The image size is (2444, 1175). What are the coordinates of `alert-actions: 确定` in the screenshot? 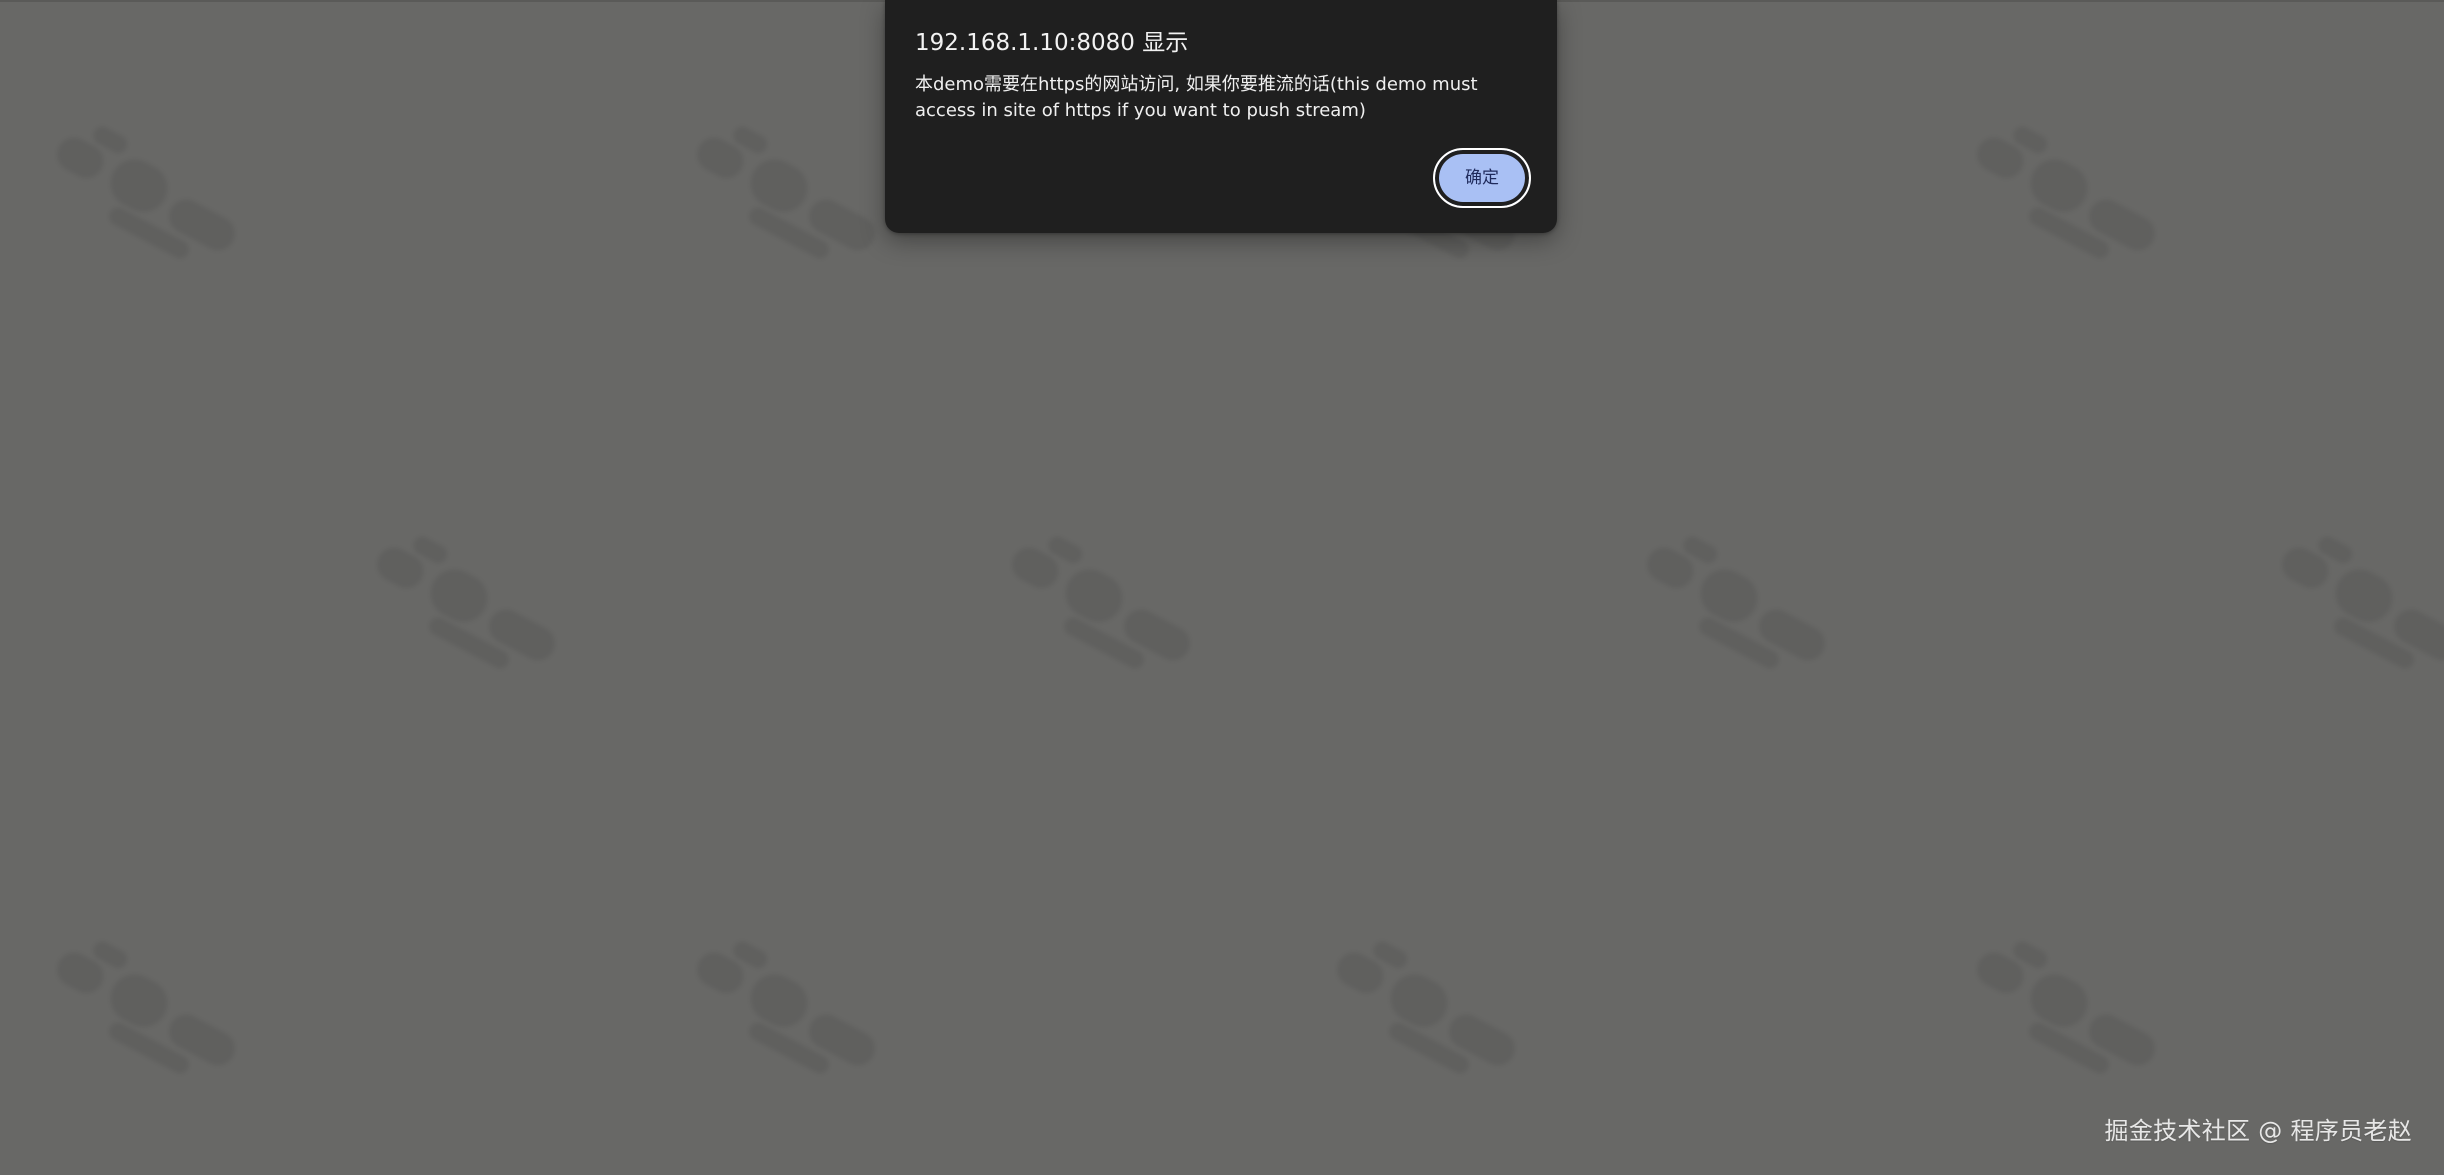 It's located at (1482, 178).